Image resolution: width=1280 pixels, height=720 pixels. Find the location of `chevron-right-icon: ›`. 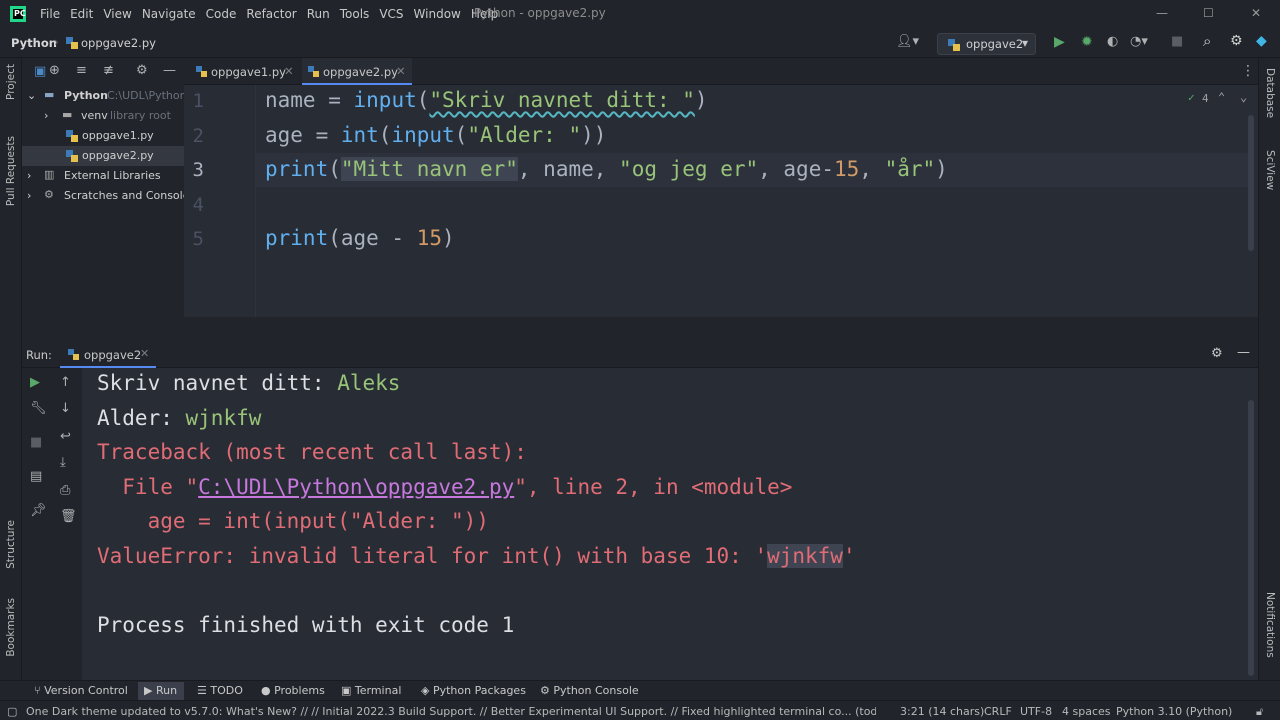

chevron-right-icon: › is located at coordinates (29, 195).